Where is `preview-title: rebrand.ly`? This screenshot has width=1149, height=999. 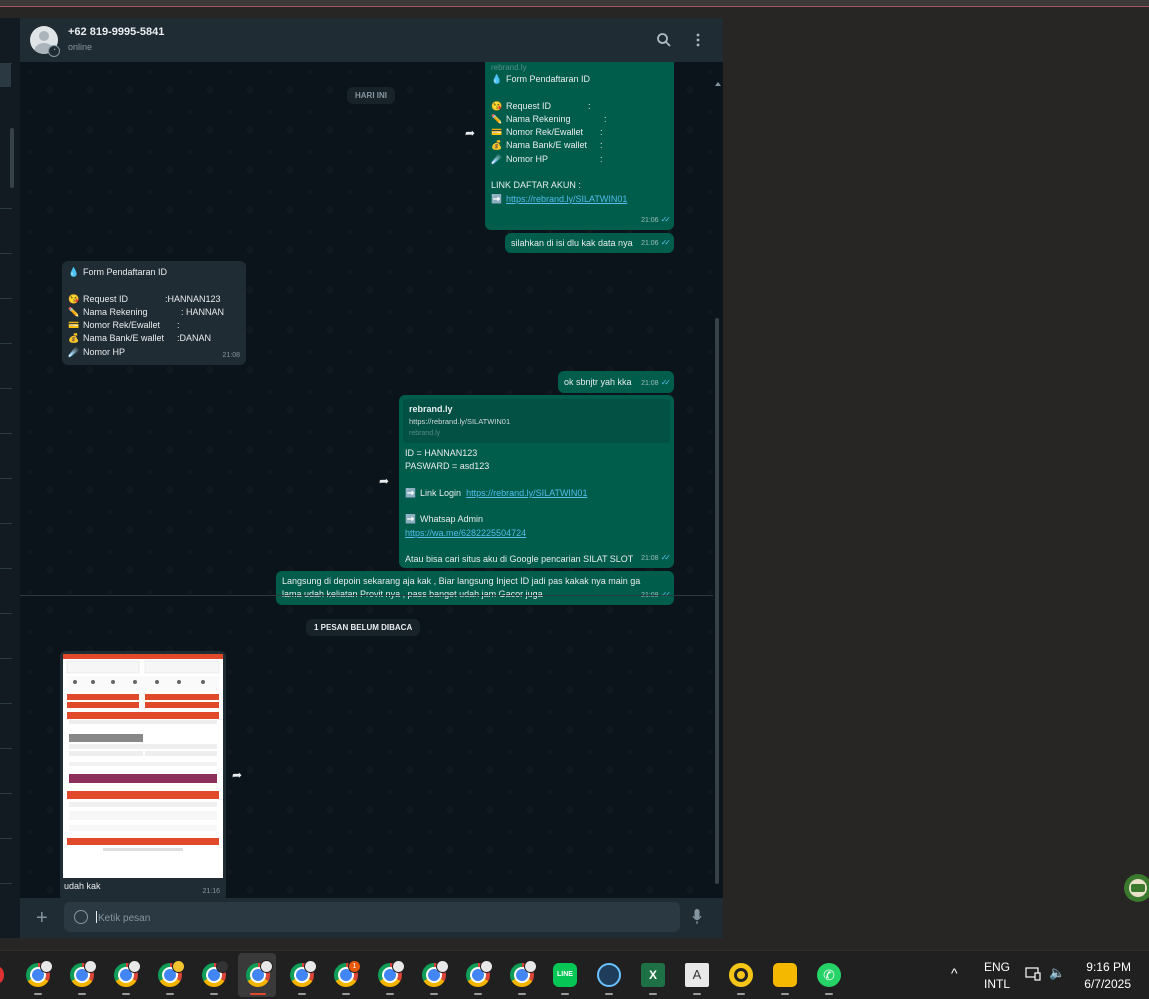
preview-title: rebrand.ly is located at coordinates (431, 409).